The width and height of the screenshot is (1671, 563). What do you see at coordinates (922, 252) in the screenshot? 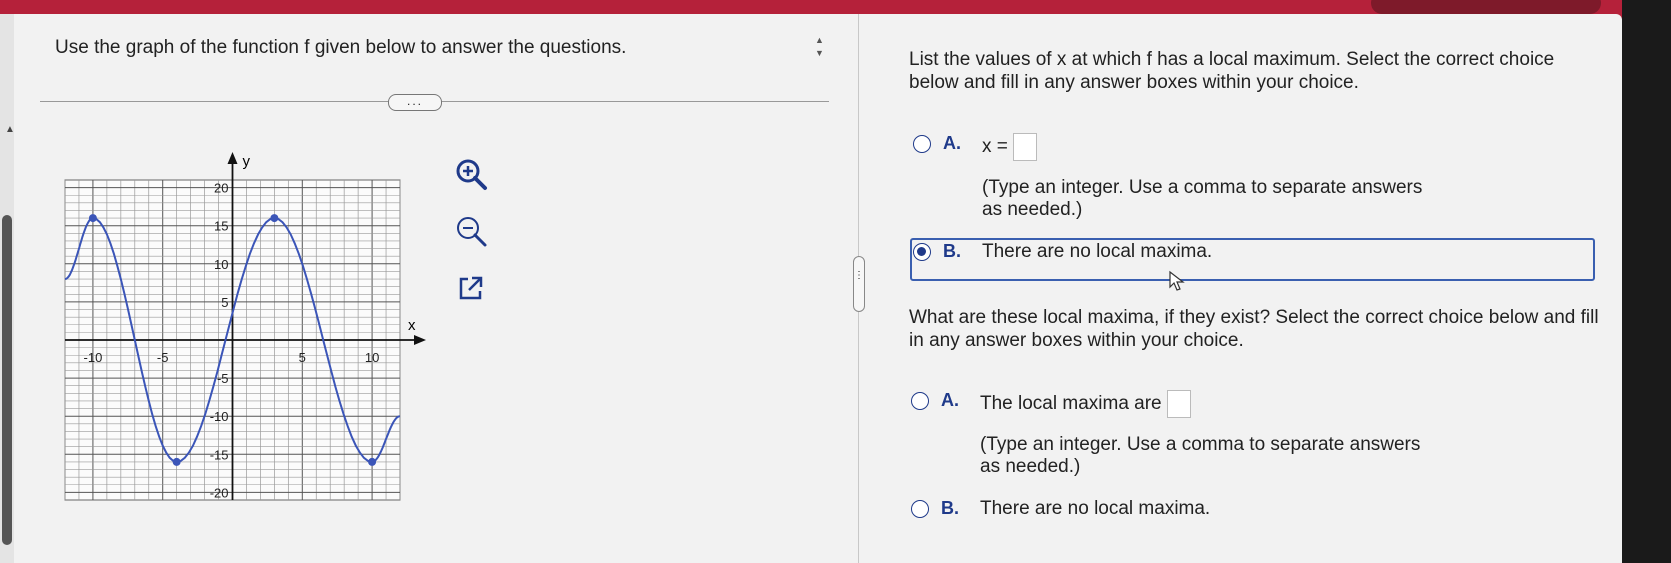
I see `part1-choice-b-radio` at bounding box center [922, 252].